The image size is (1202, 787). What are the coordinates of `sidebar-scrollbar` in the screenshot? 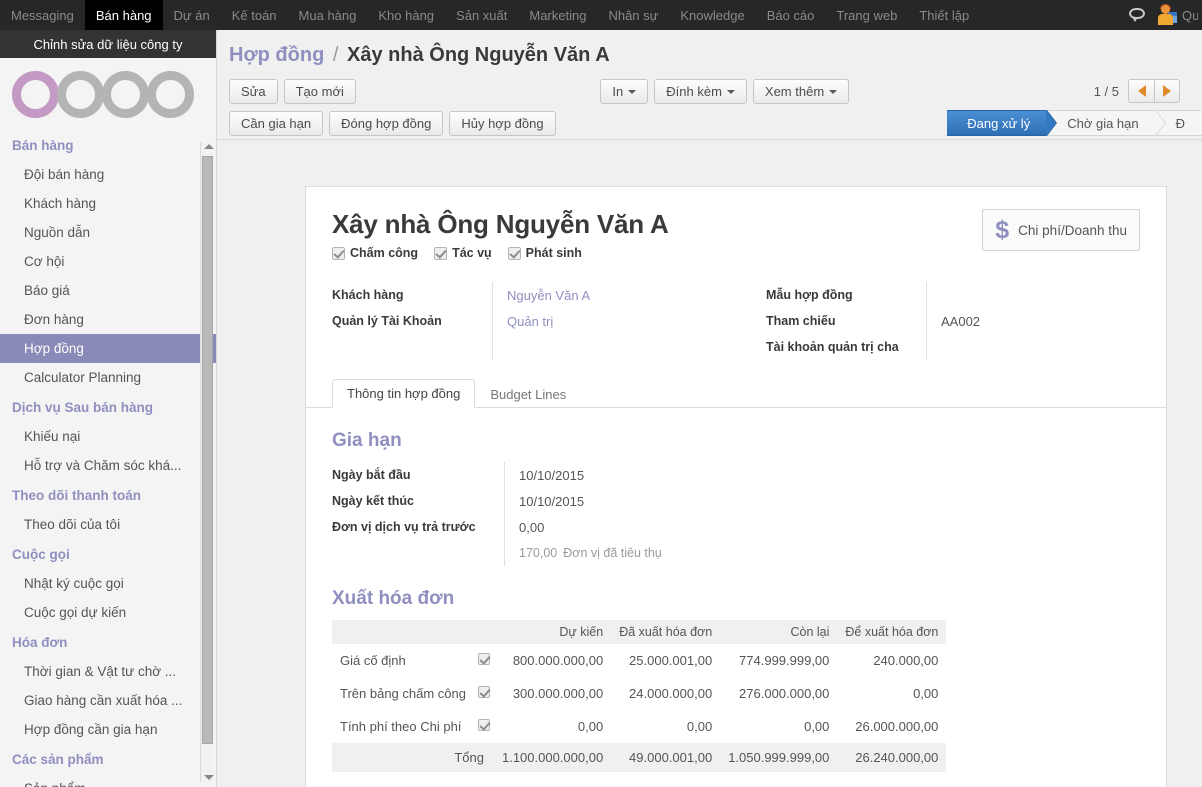 It's located at (207, 462).